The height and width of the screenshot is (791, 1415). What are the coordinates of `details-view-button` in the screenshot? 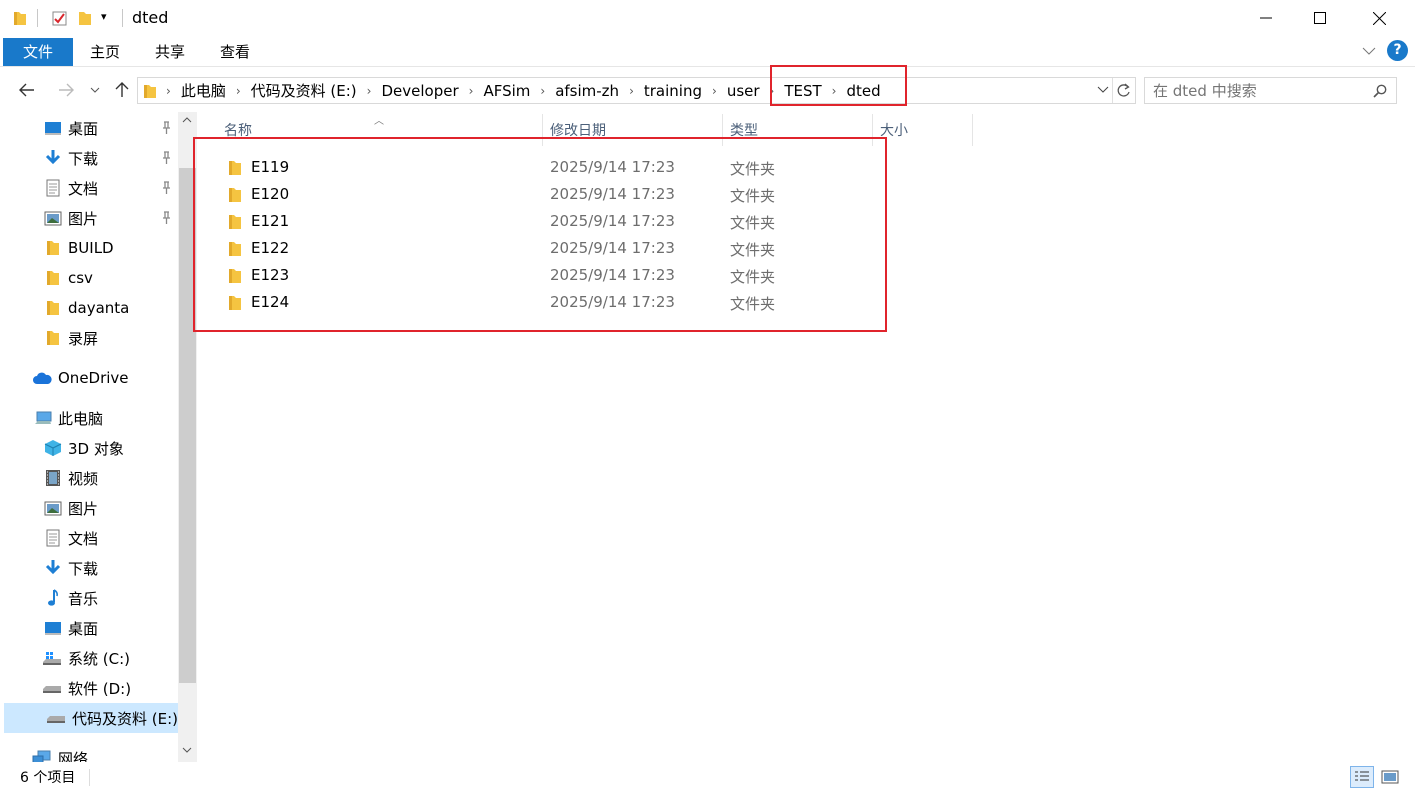 It's located at (1362, 777).